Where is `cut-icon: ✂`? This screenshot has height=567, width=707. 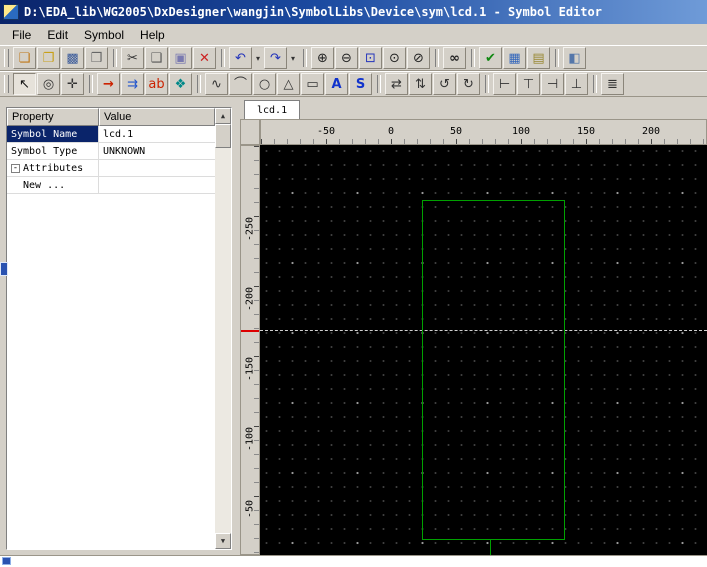 cut-icon: ✂ is located at coordinates (132, 58).